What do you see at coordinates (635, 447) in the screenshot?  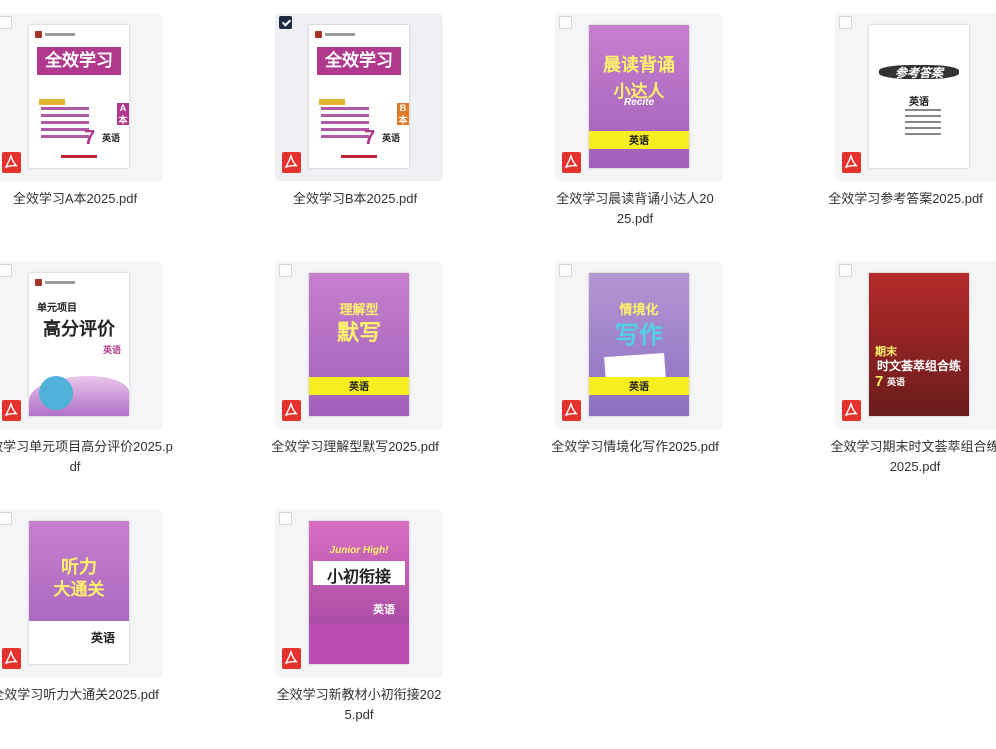 I see `file-name: 全效学习情境化写作2025.pdf` at bounding box center [635, 447].